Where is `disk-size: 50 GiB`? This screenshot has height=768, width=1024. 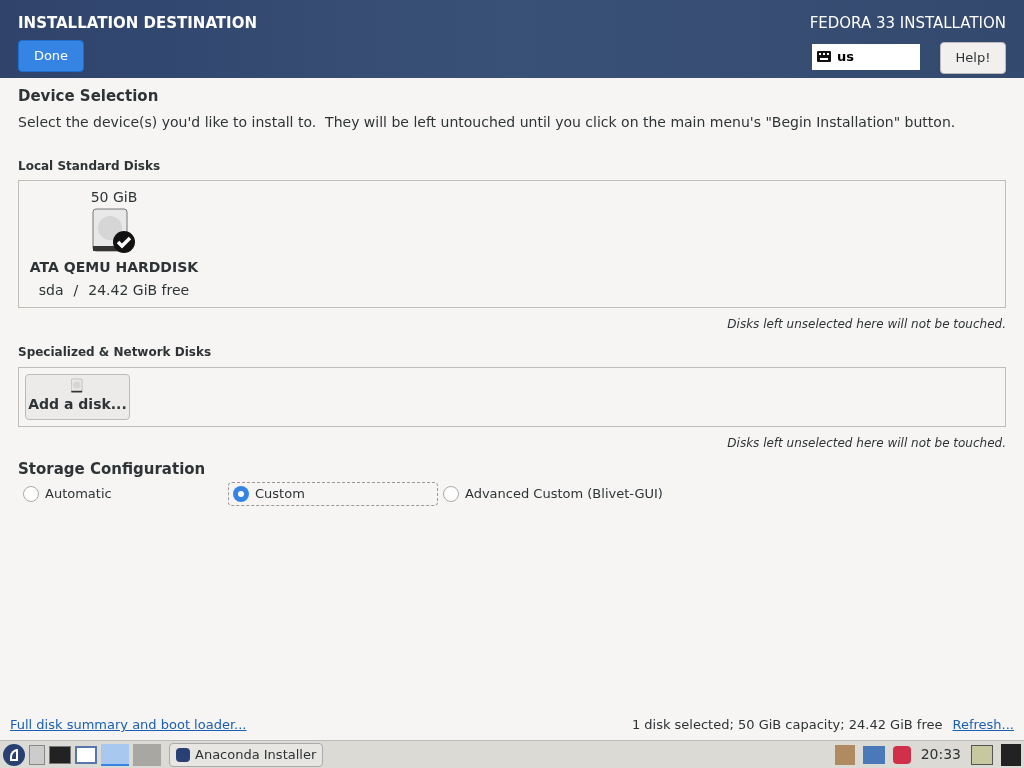 disk-size: 50 GiB is located at coordinates (114, 197).